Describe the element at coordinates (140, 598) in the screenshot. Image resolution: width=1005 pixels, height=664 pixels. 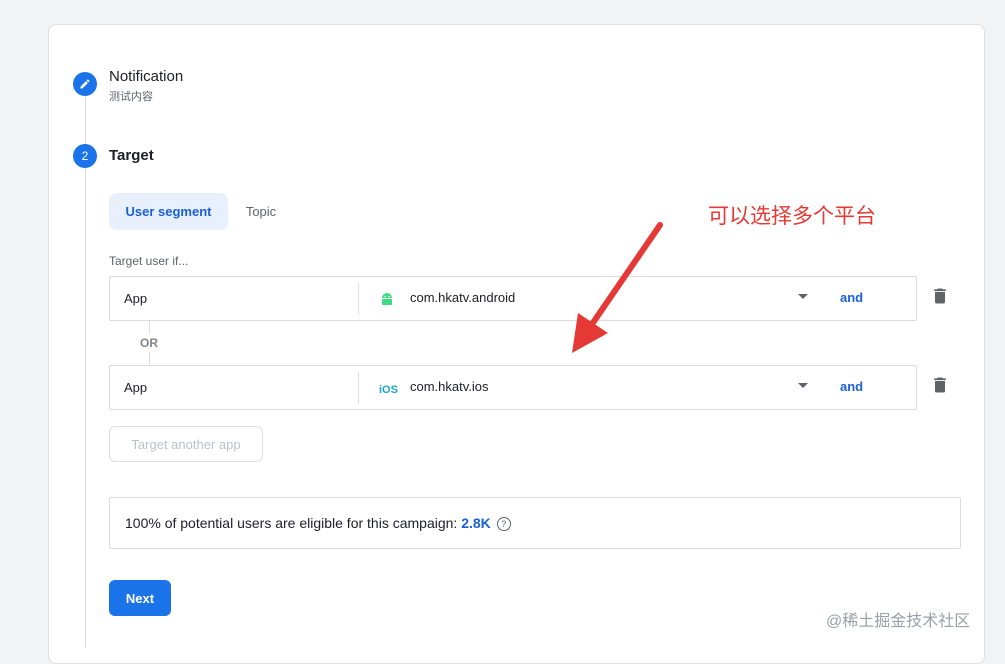
I see `next-button: Next` at that location.